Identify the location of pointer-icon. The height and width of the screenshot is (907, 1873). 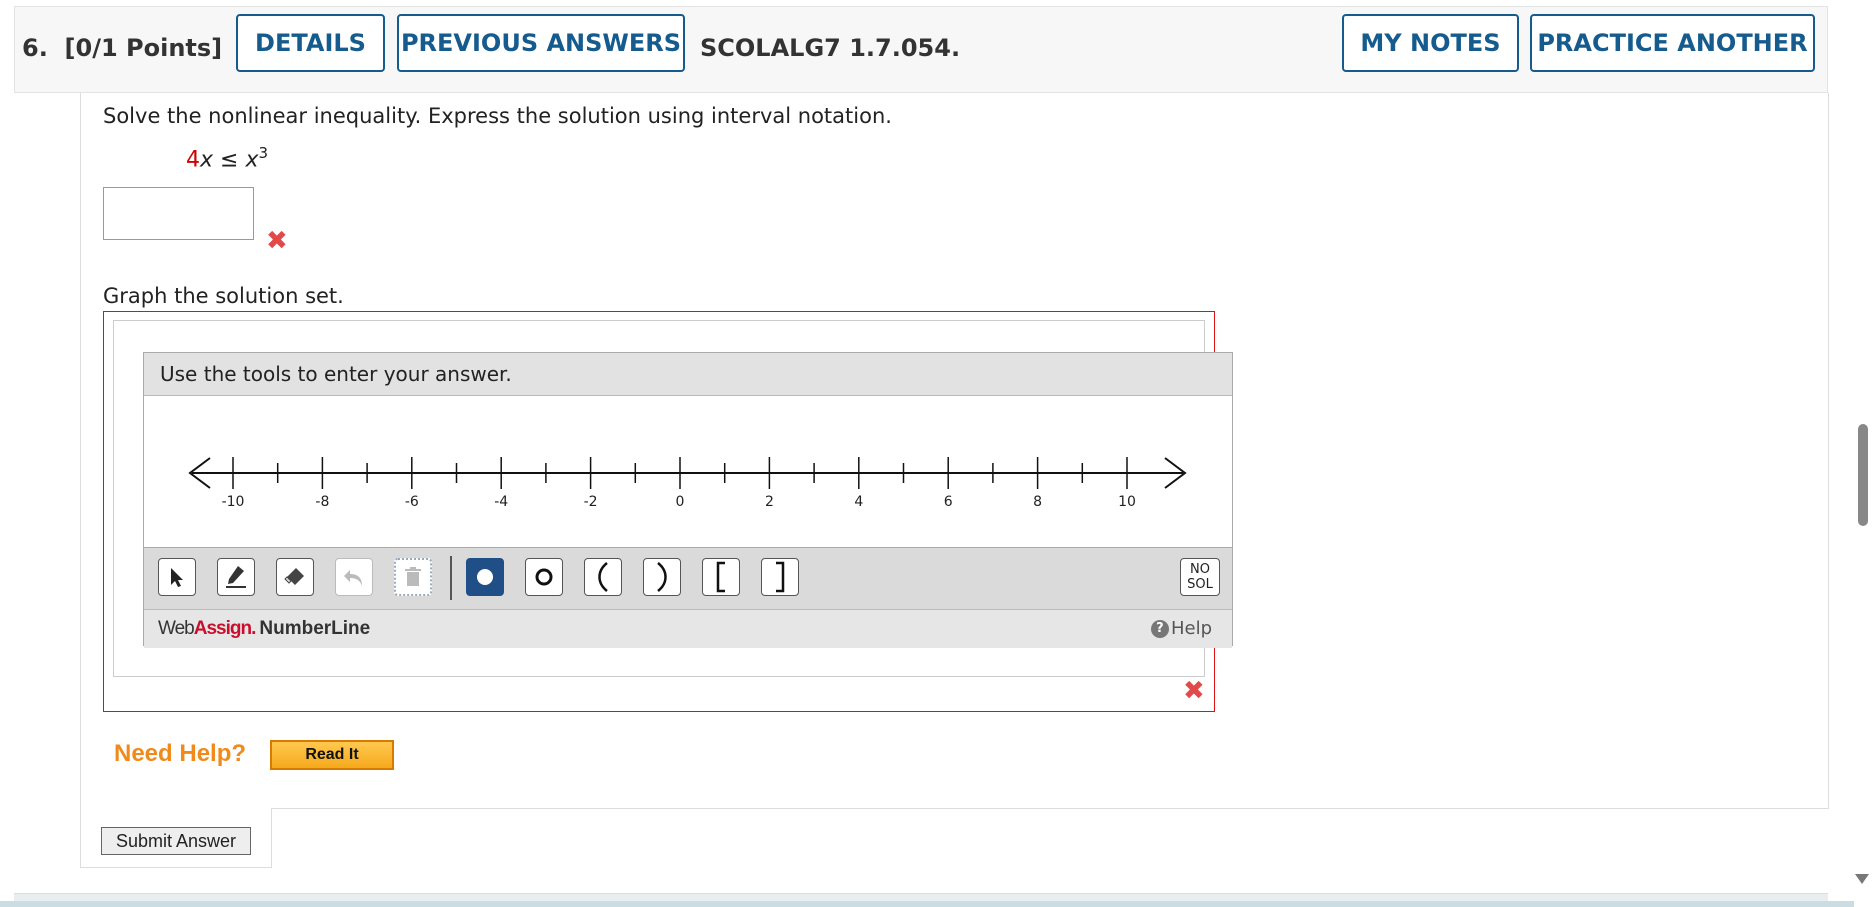
(177, 577).